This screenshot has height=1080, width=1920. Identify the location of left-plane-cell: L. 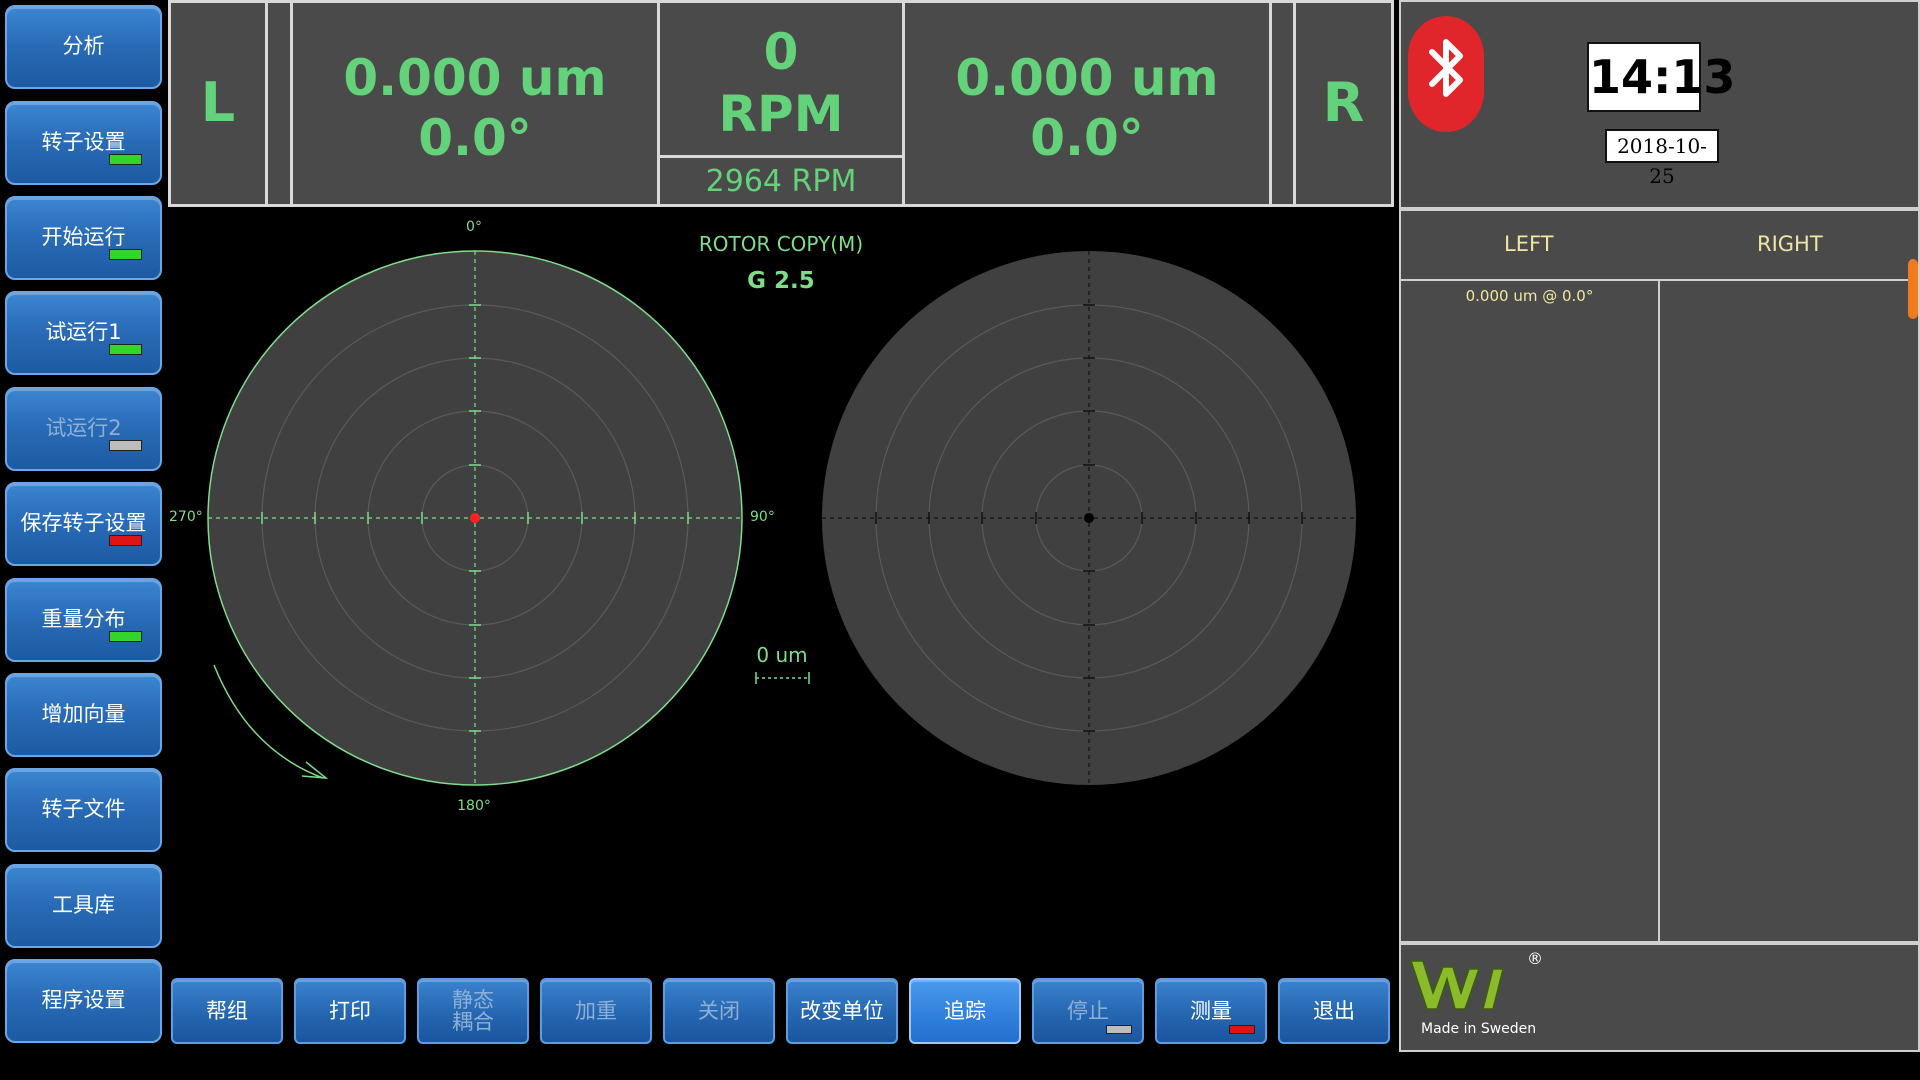
(218, 103).